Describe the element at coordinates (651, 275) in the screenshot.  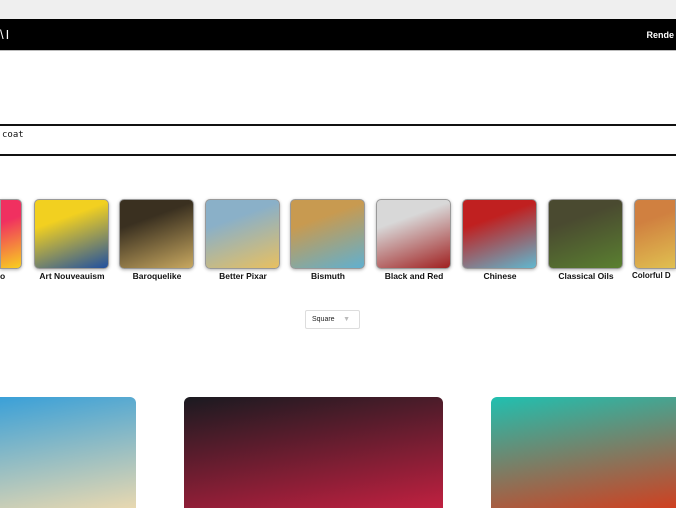
I see `style-label: Colorful D` at that location.